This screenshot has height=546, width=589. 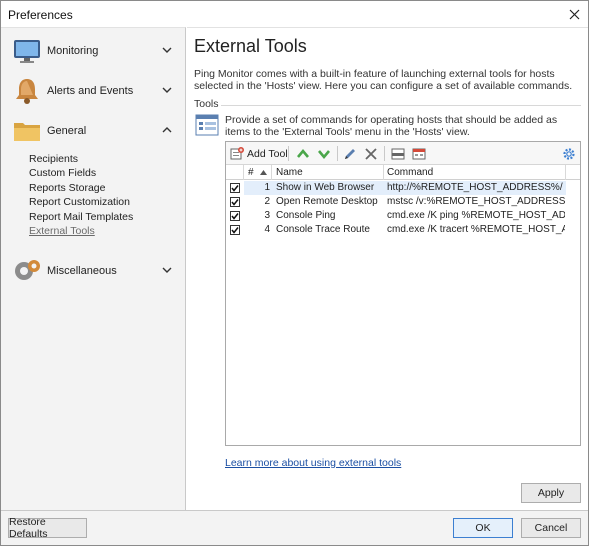 I want to click on sidebar-item-custom-fields: Custom Fields, so click(x=62, y=173).